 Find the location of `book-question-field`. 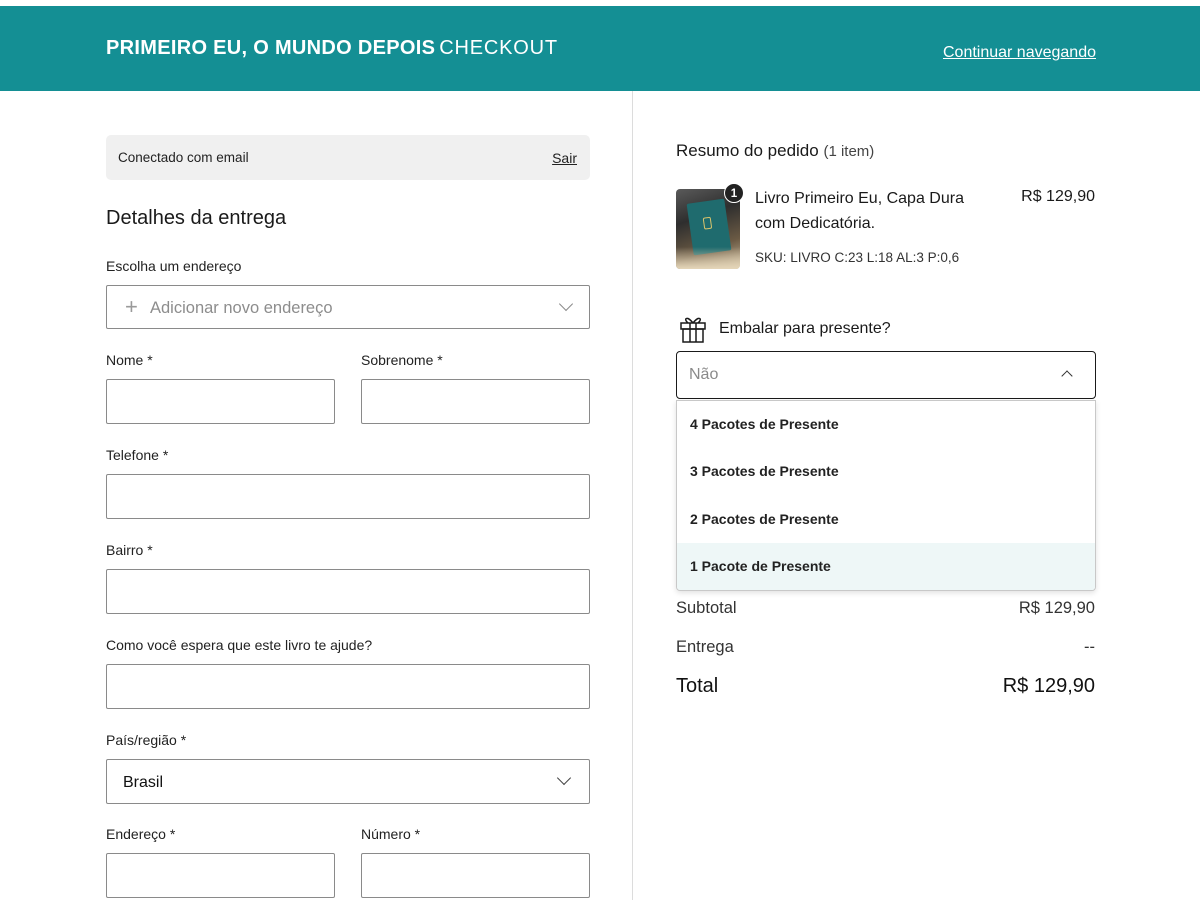

book-question-field is located at coordinates (348, 686).